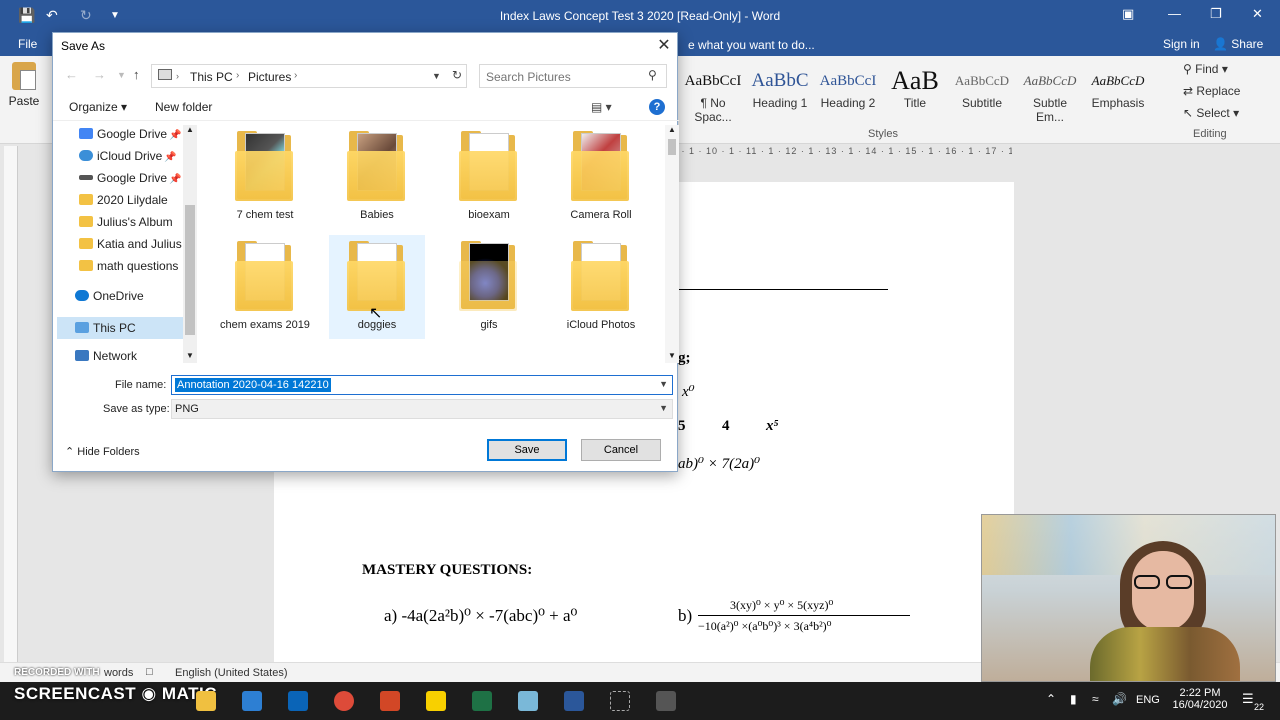  Describe the element at coordinates (982, 96) in the screenshot. I see `style-subtitle: AaBbCcD Subtitle` at that location.